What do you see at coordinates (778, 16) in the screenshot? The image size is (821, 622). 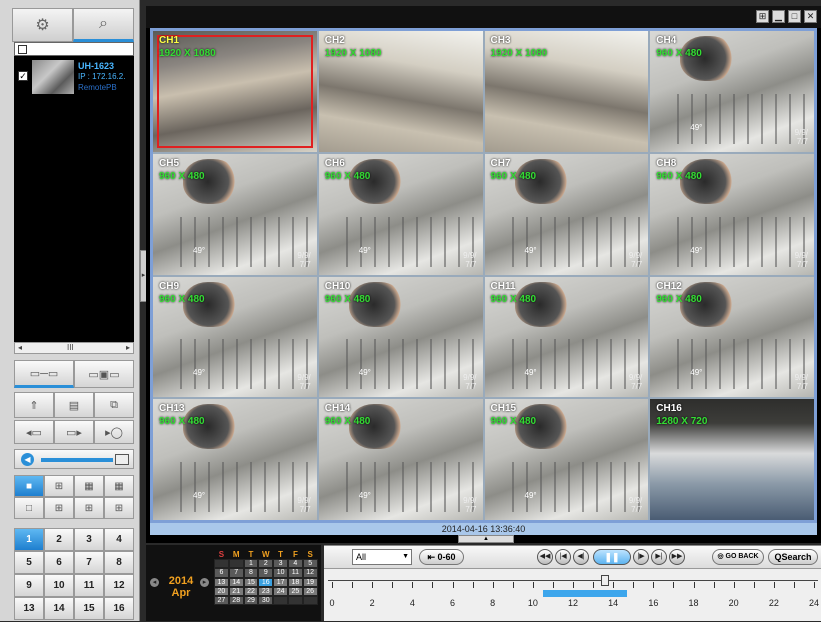 I see `minimize-icon: ▁` at bounding box center [778, 16].